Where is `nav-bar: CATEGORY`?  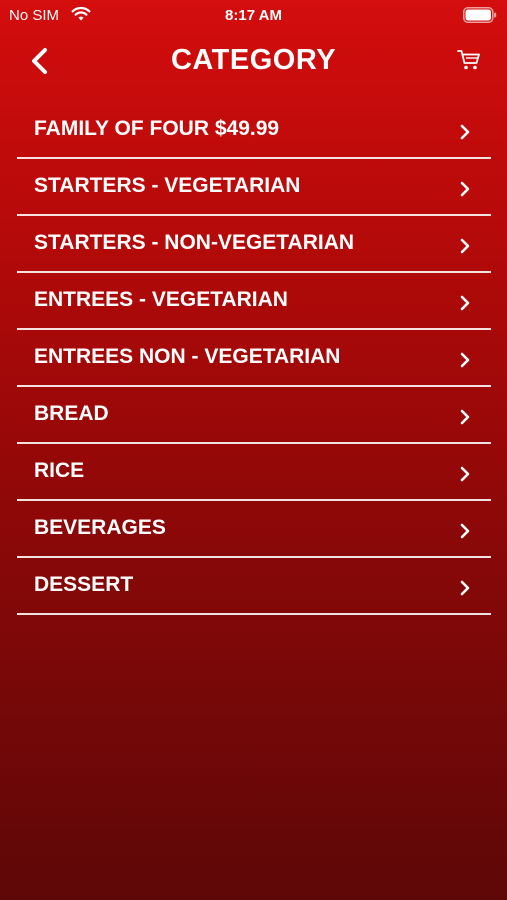
nav-bar: CATEGORY is located at coordinates (253, 62).